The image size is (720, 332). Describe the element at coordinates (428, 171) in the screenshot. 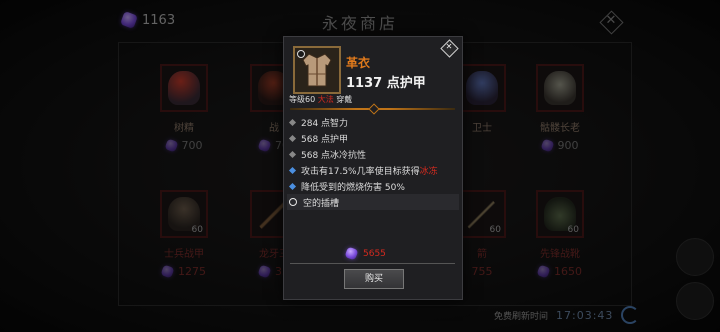

I see `stat-effect: 冰冻` at that location.